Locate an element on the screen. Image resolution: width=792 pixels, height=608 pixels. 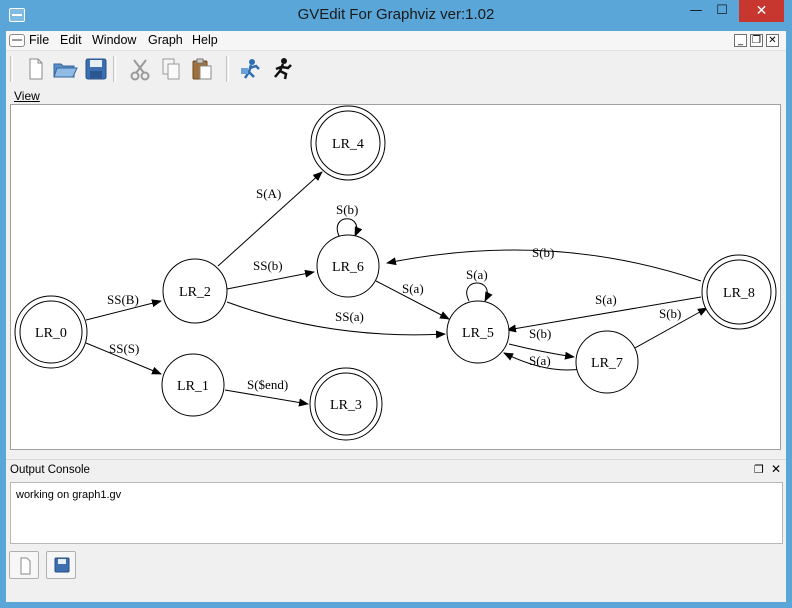
menu-window: Window is located at coordinates (114, 40).